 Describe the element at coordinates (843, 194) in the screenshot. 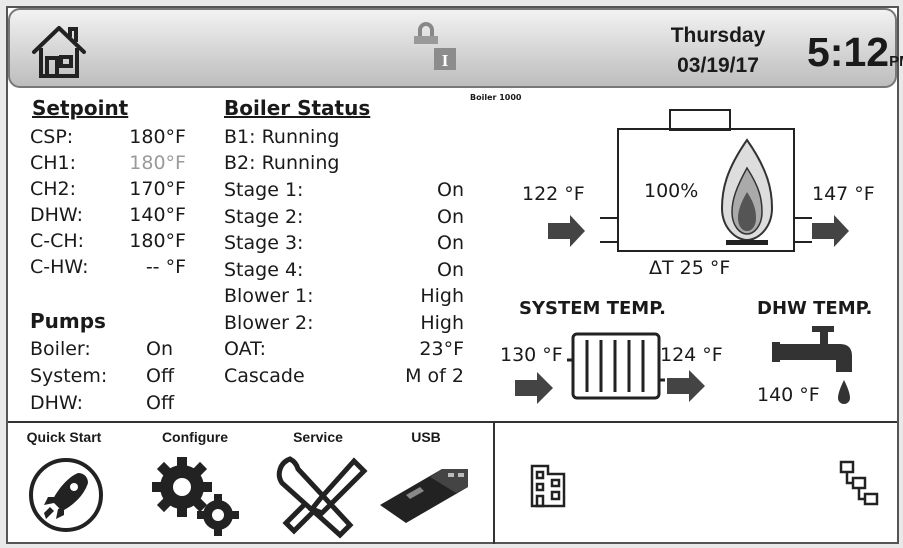

I see `outlet-temp: 147 °F` at that location.